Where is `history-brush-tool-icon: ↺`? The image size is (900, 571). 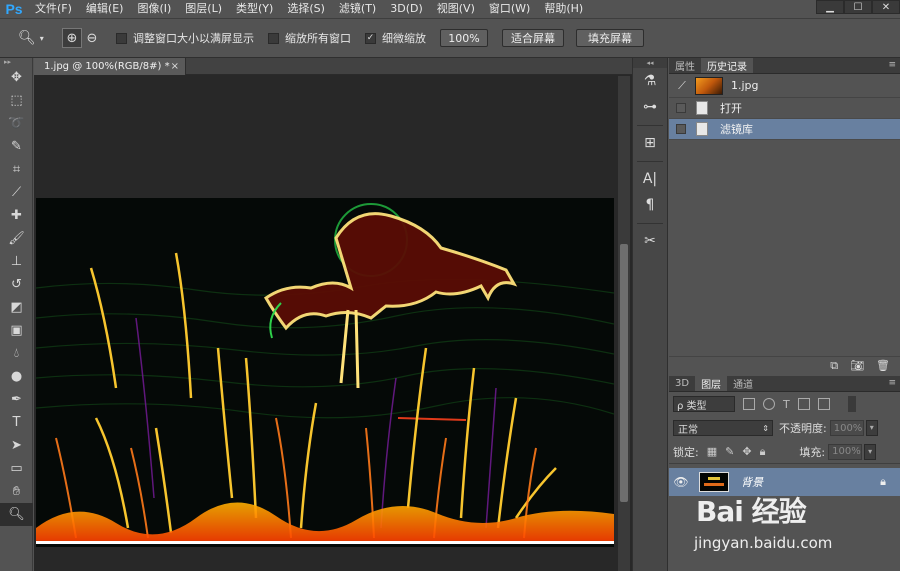
history-brush-tool-icon: ↺ is located at coordinates (16, 284).